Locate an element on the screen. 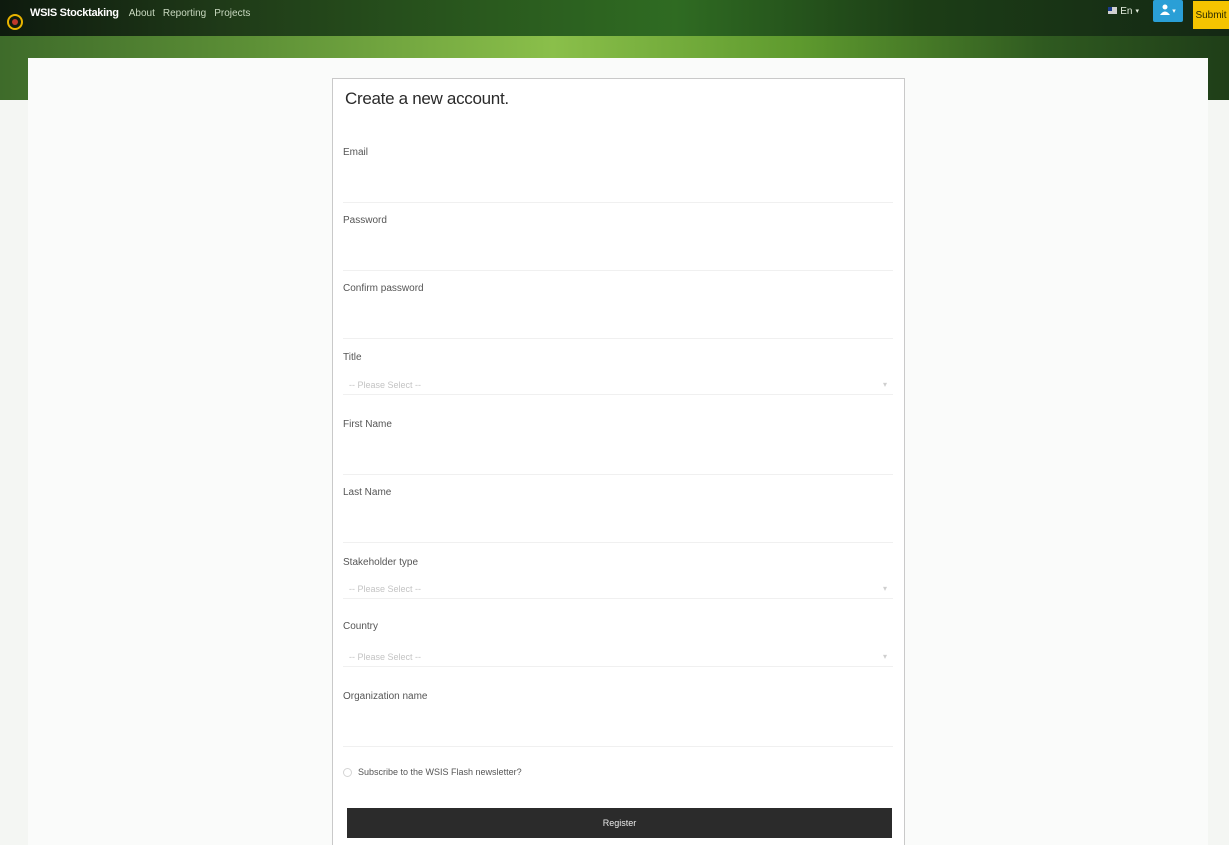 The width and height of the screenshot is (1229, 845). language-dropdown: En ▾ is located at coordinates (1123, 11).